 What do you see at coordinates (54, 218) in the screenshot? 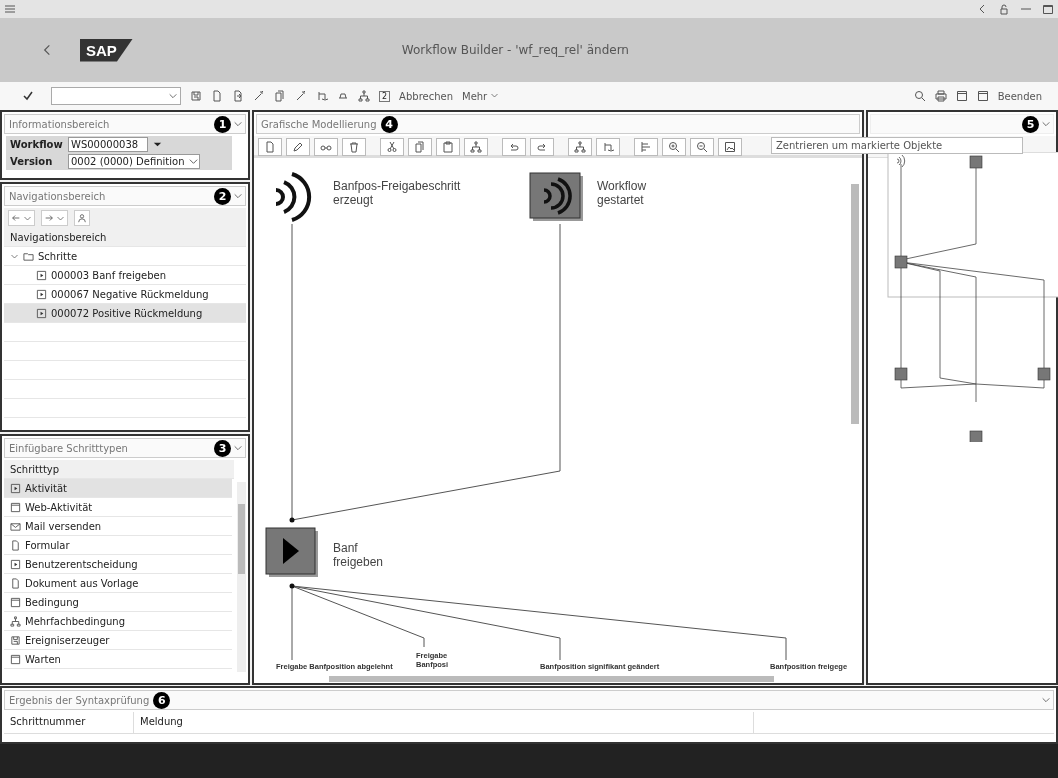
I see `forward-button` at bounding box center [54, 218].